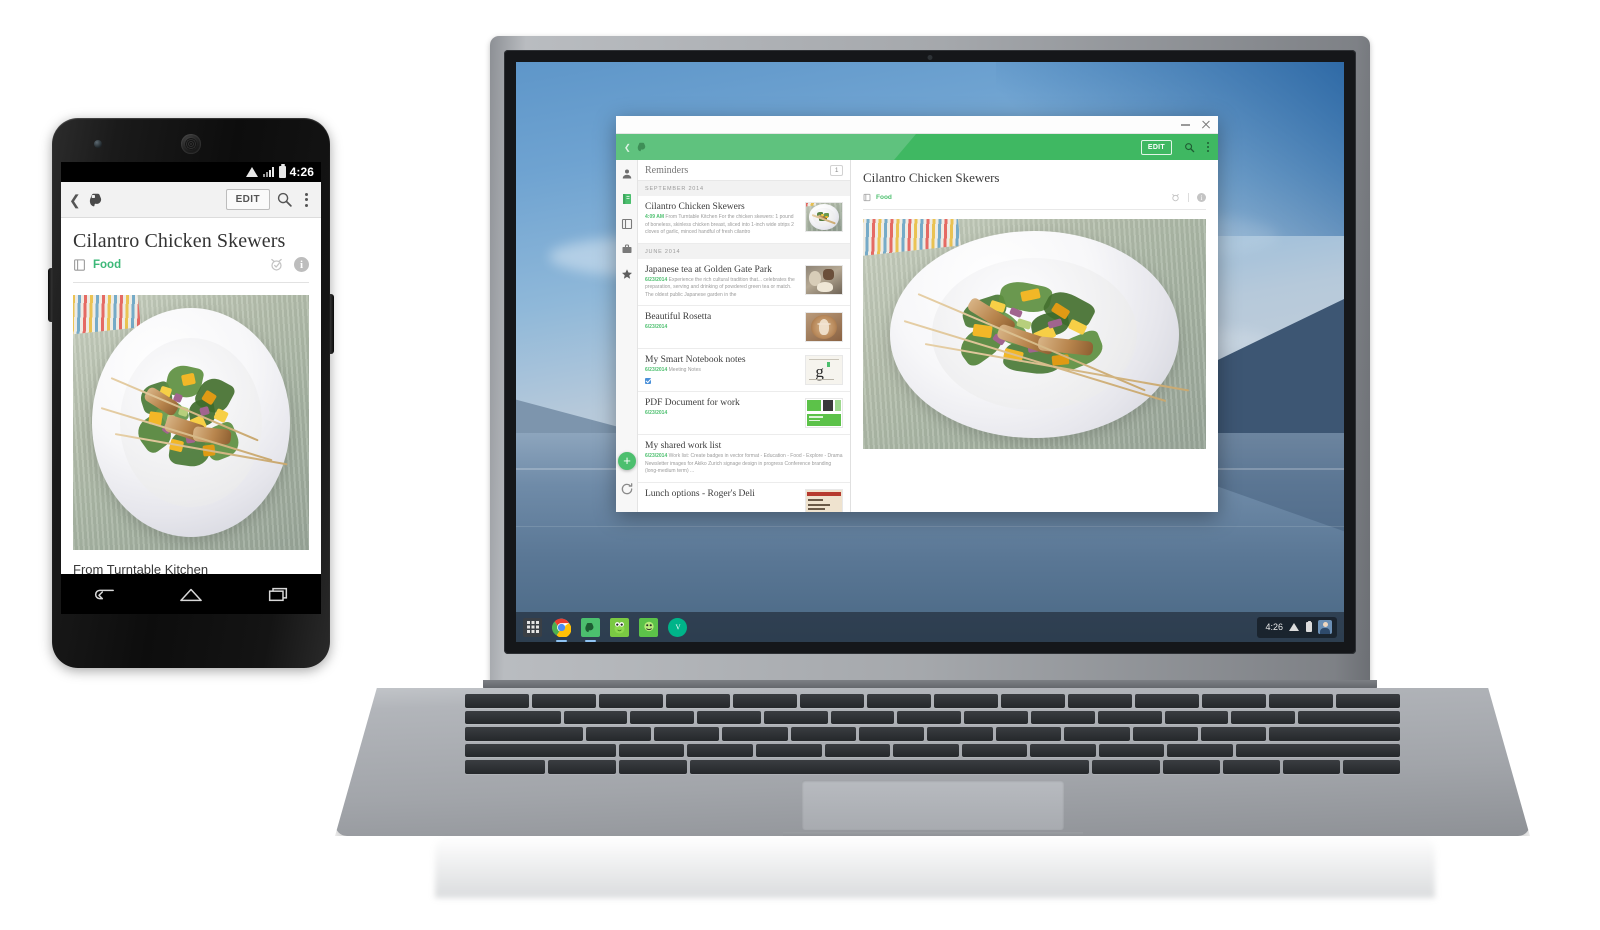 This screenshot has height=930, width=1600. What do you see at coordinates (1185, 124) in the screenshot?
I see `minimize-icon` at bounding box center [1185, 124].